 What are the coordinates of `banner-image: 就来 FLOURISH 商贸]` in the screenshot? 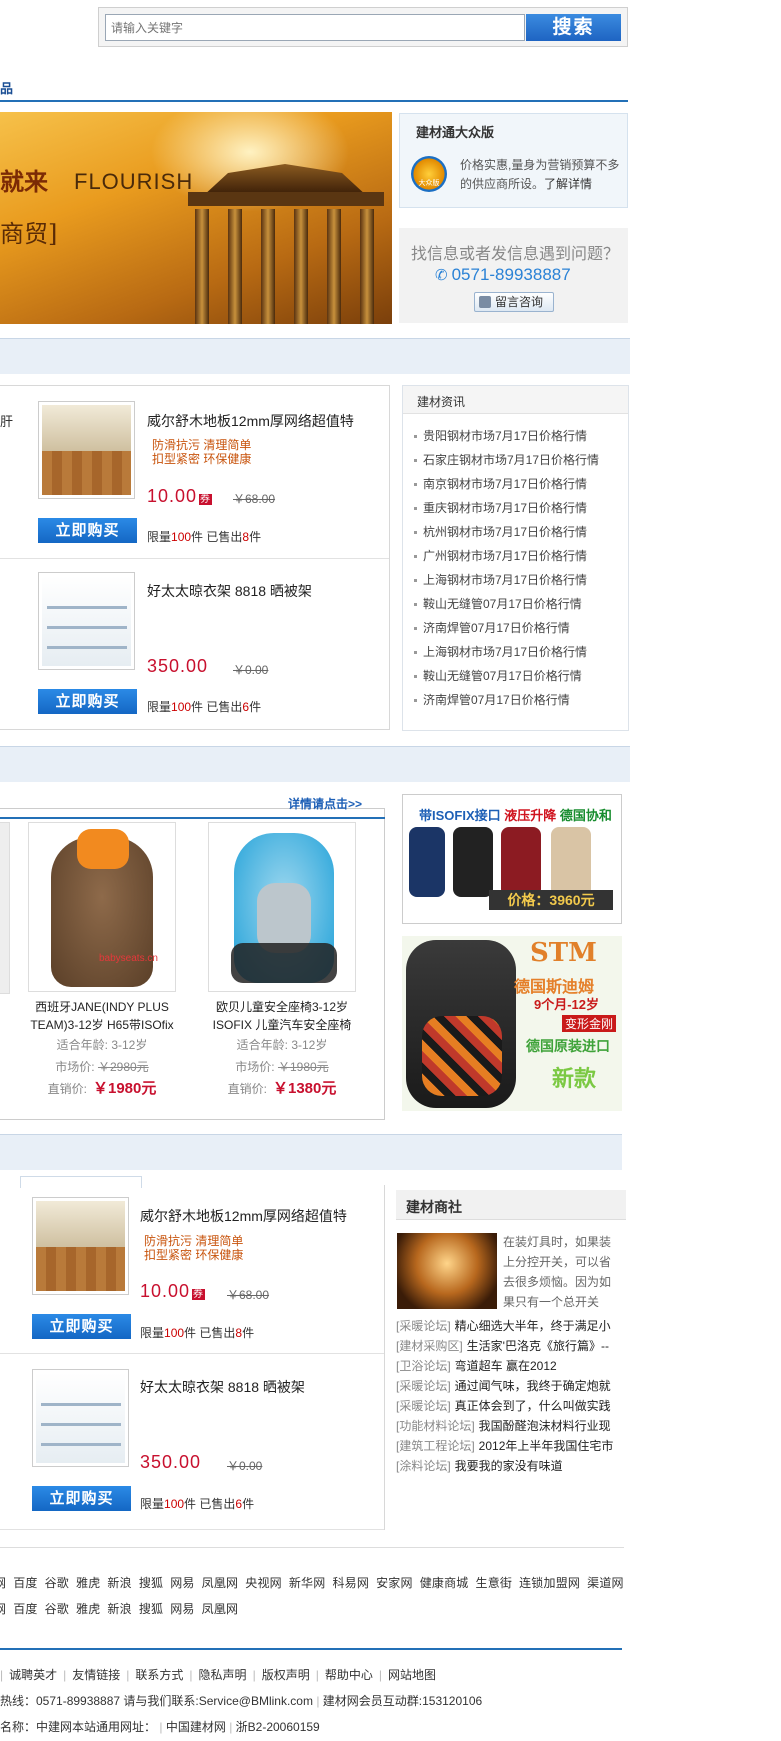 It's located at (196, 218).